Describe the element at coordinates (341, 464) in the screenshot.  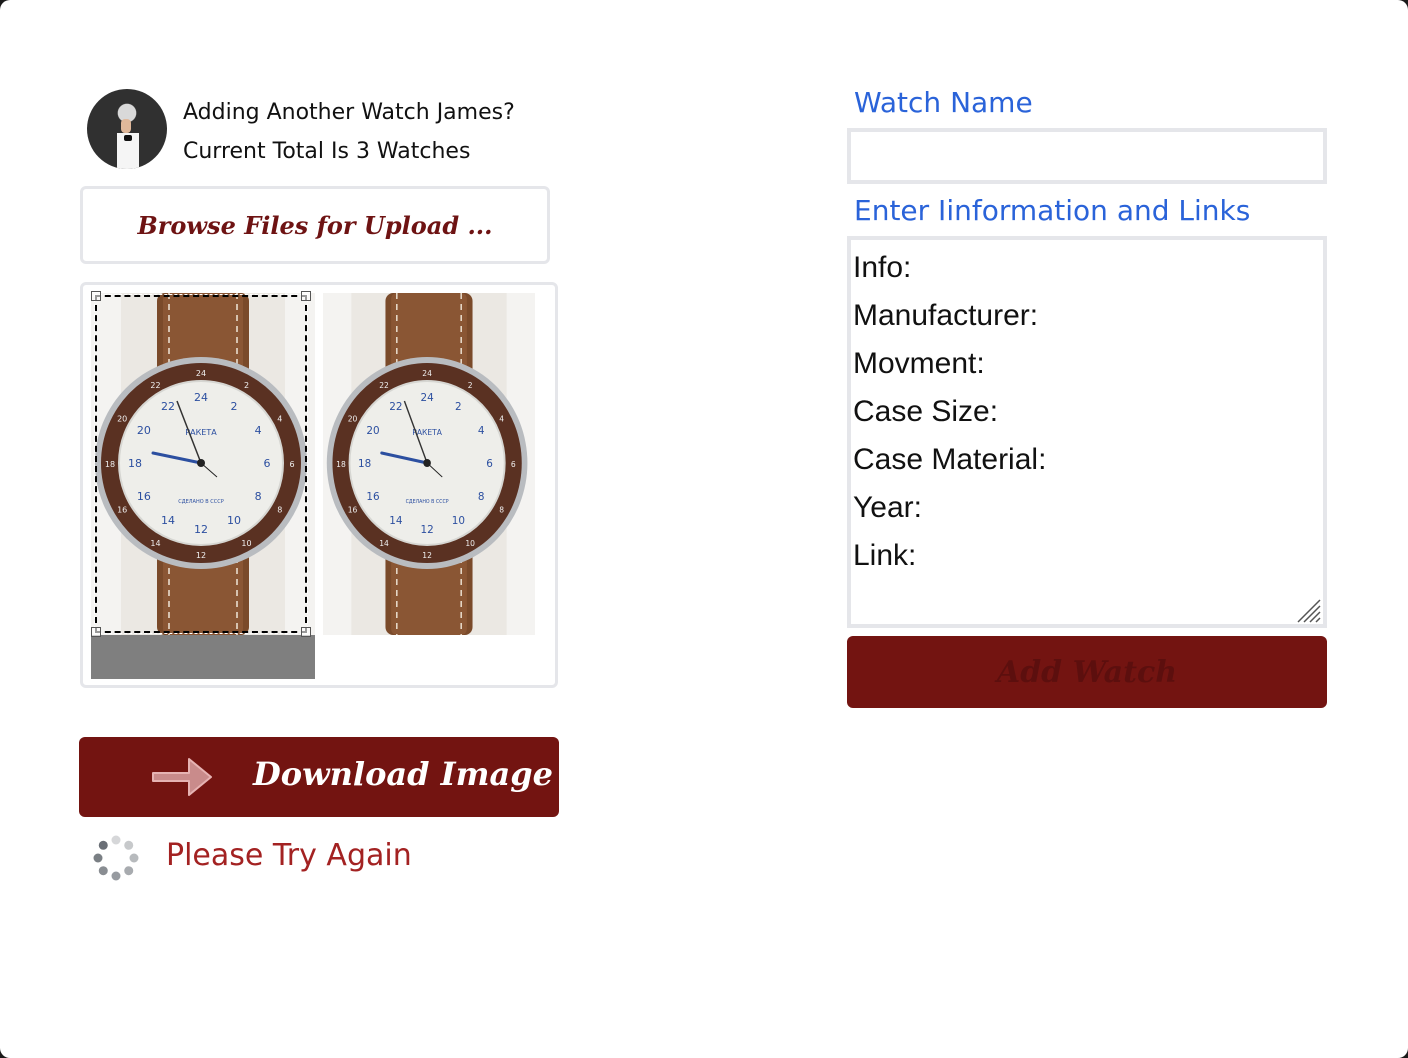
I see `bezel-numeral: 18` at that location.